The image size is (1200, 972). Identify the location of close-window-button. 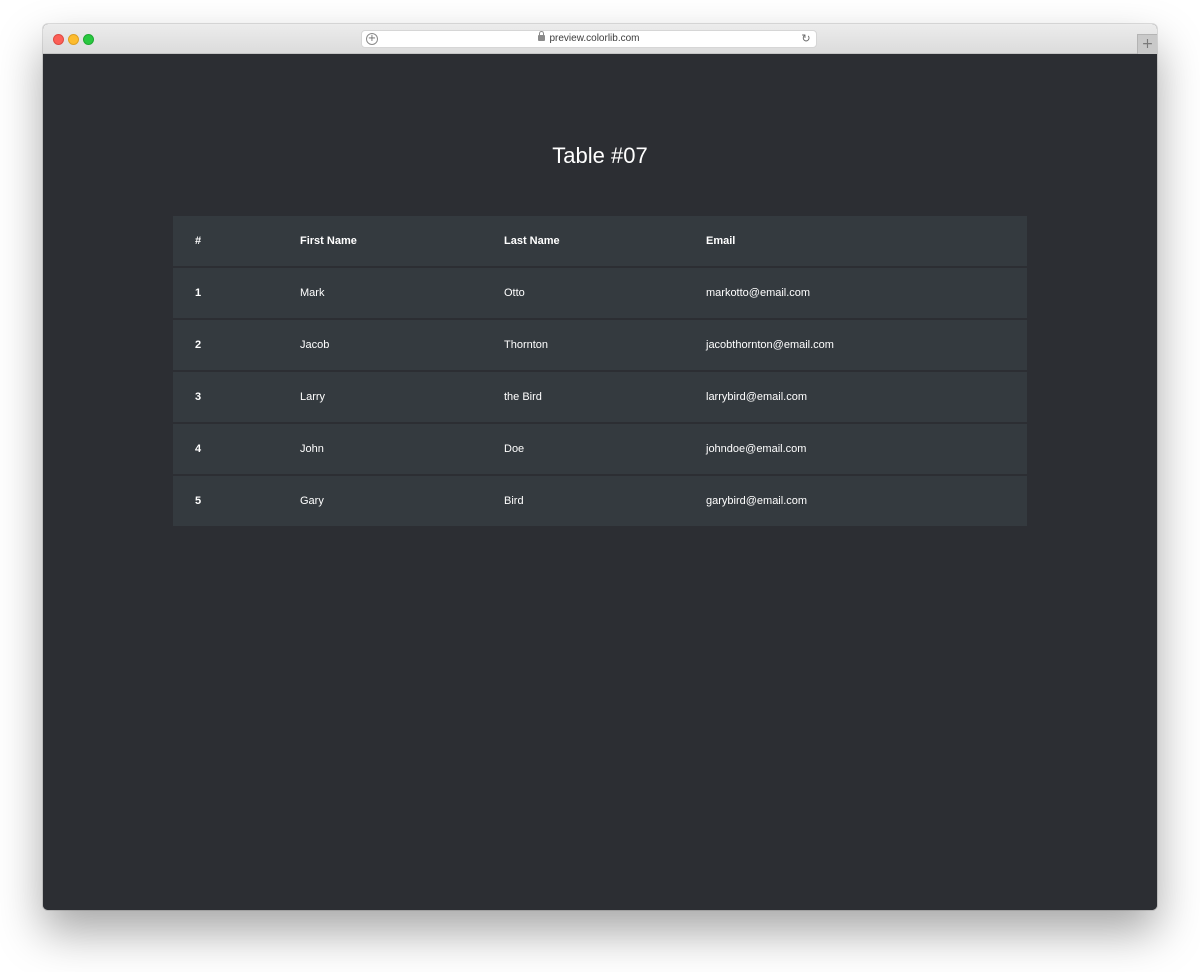
(58, 39).